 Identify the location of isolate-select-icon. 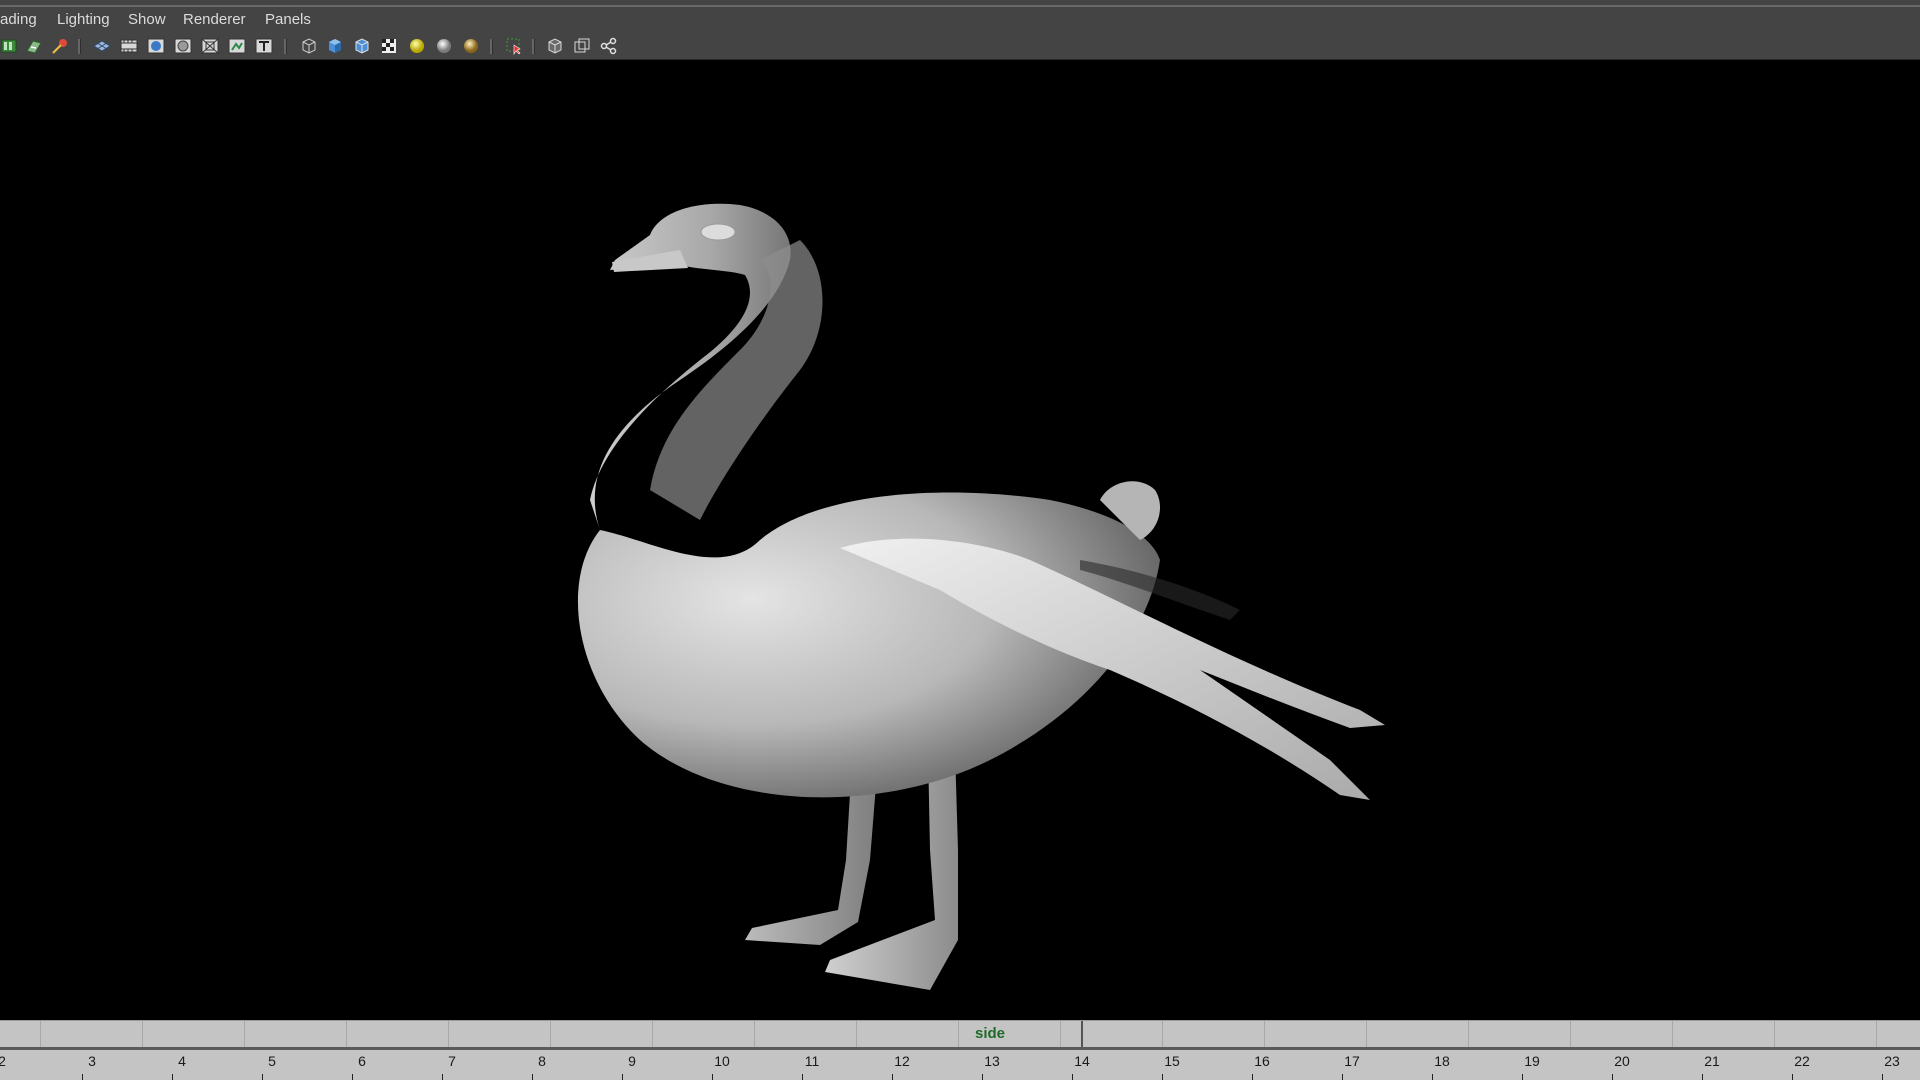
(514, 46).